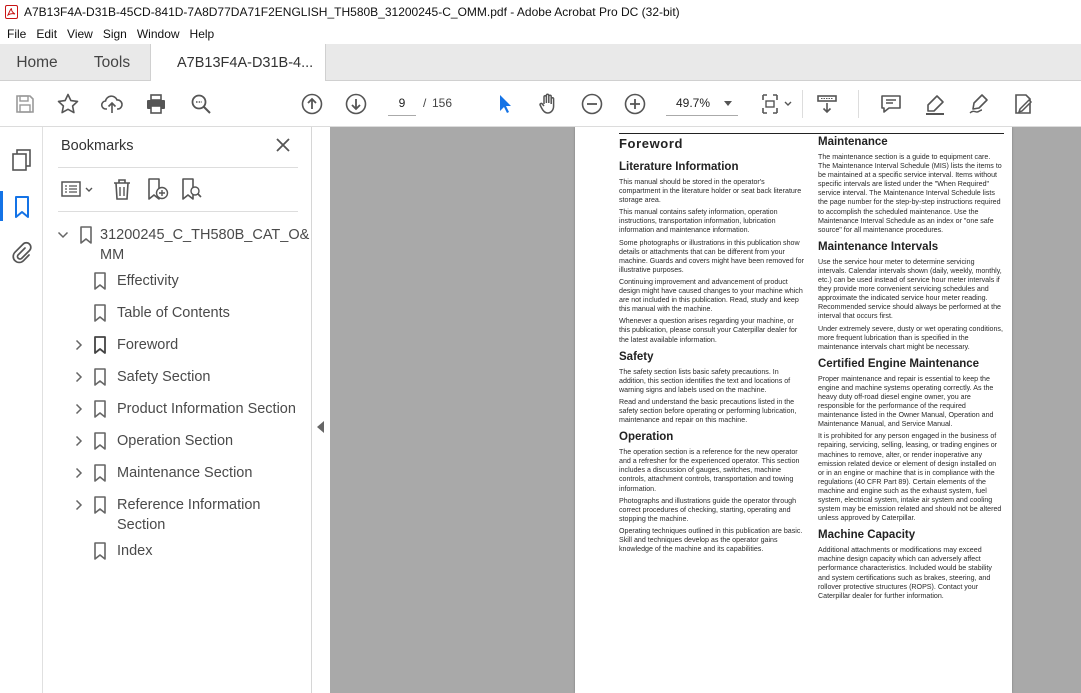 This screenshot has width=1081, height=693. Describe the element at coordinates (802, 104) in the screenshot. I see `toolbar-separator` at that location.